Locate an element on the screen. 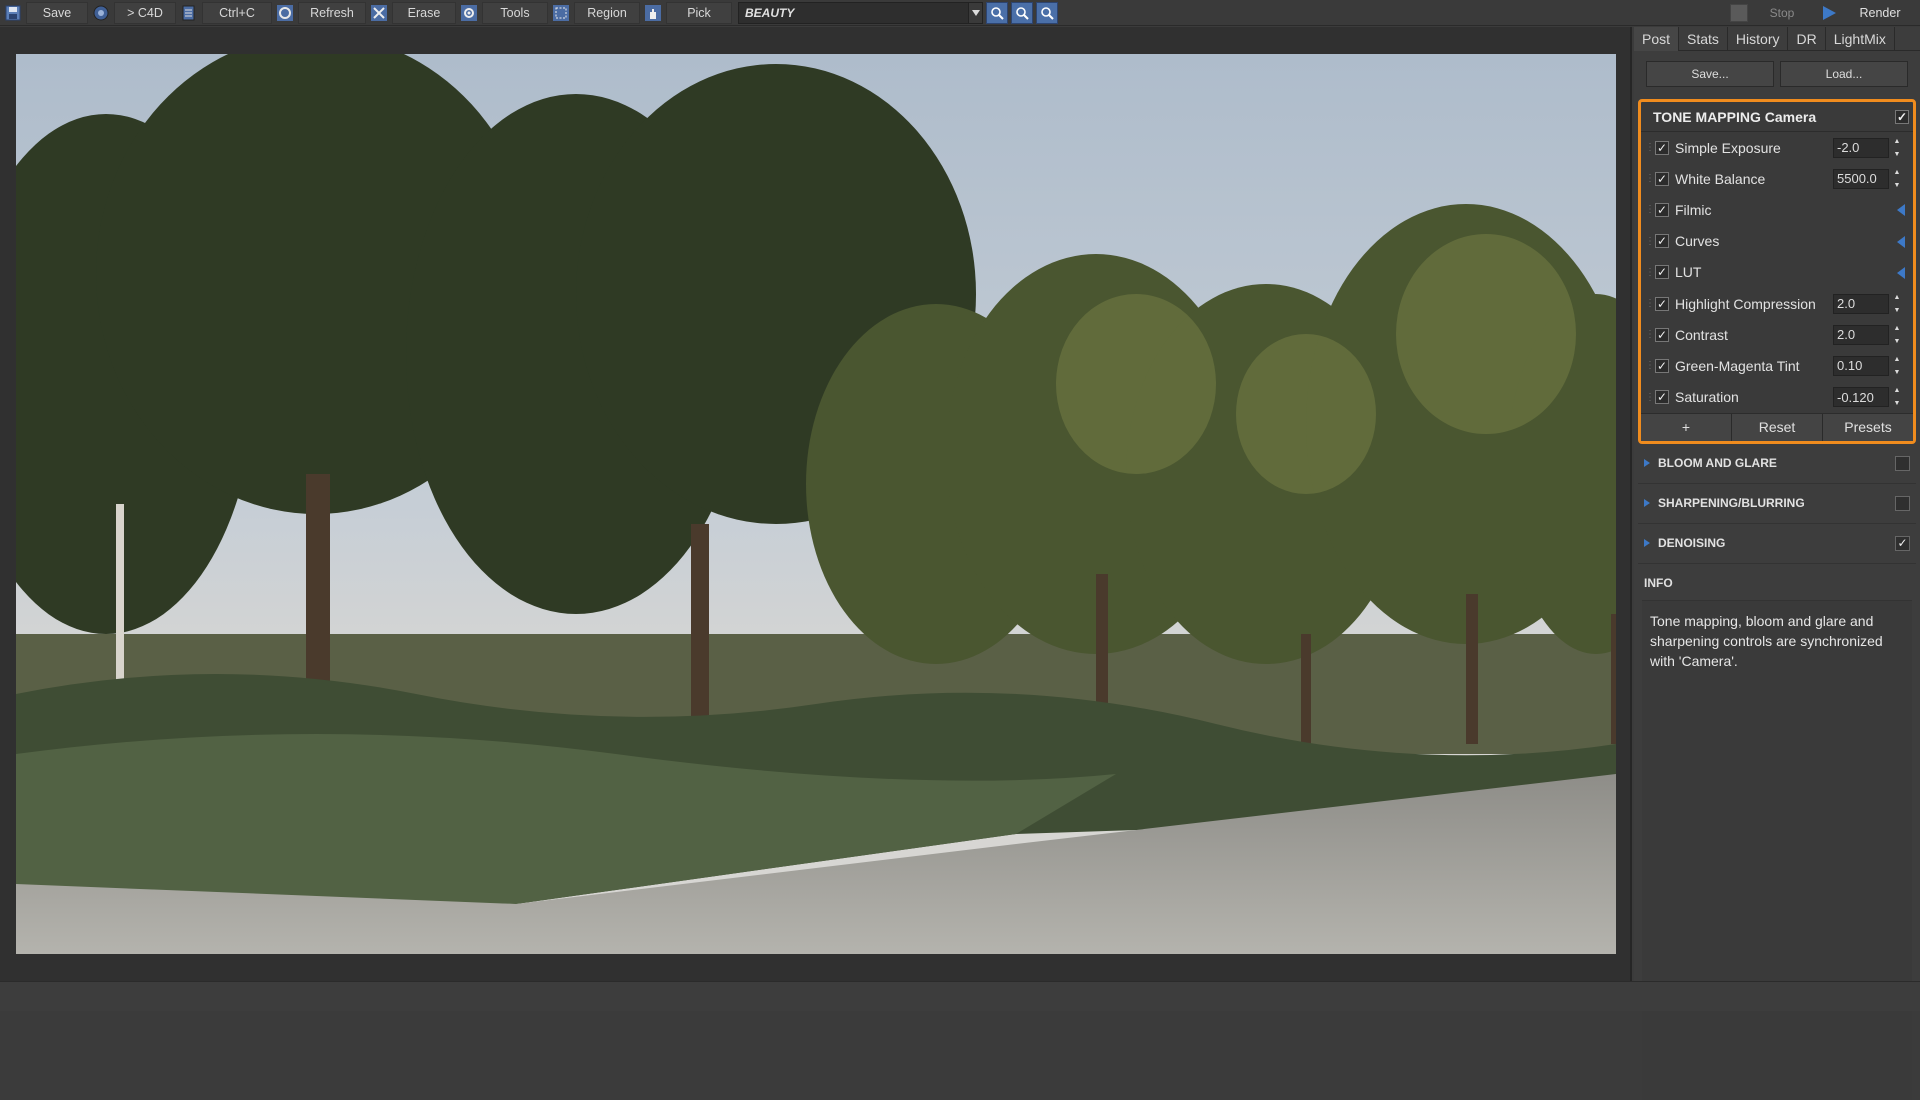 The width and height of the screenshot is (1920, 1100). tab-lightmix: LightMix is located at coordinates (1860, 39).